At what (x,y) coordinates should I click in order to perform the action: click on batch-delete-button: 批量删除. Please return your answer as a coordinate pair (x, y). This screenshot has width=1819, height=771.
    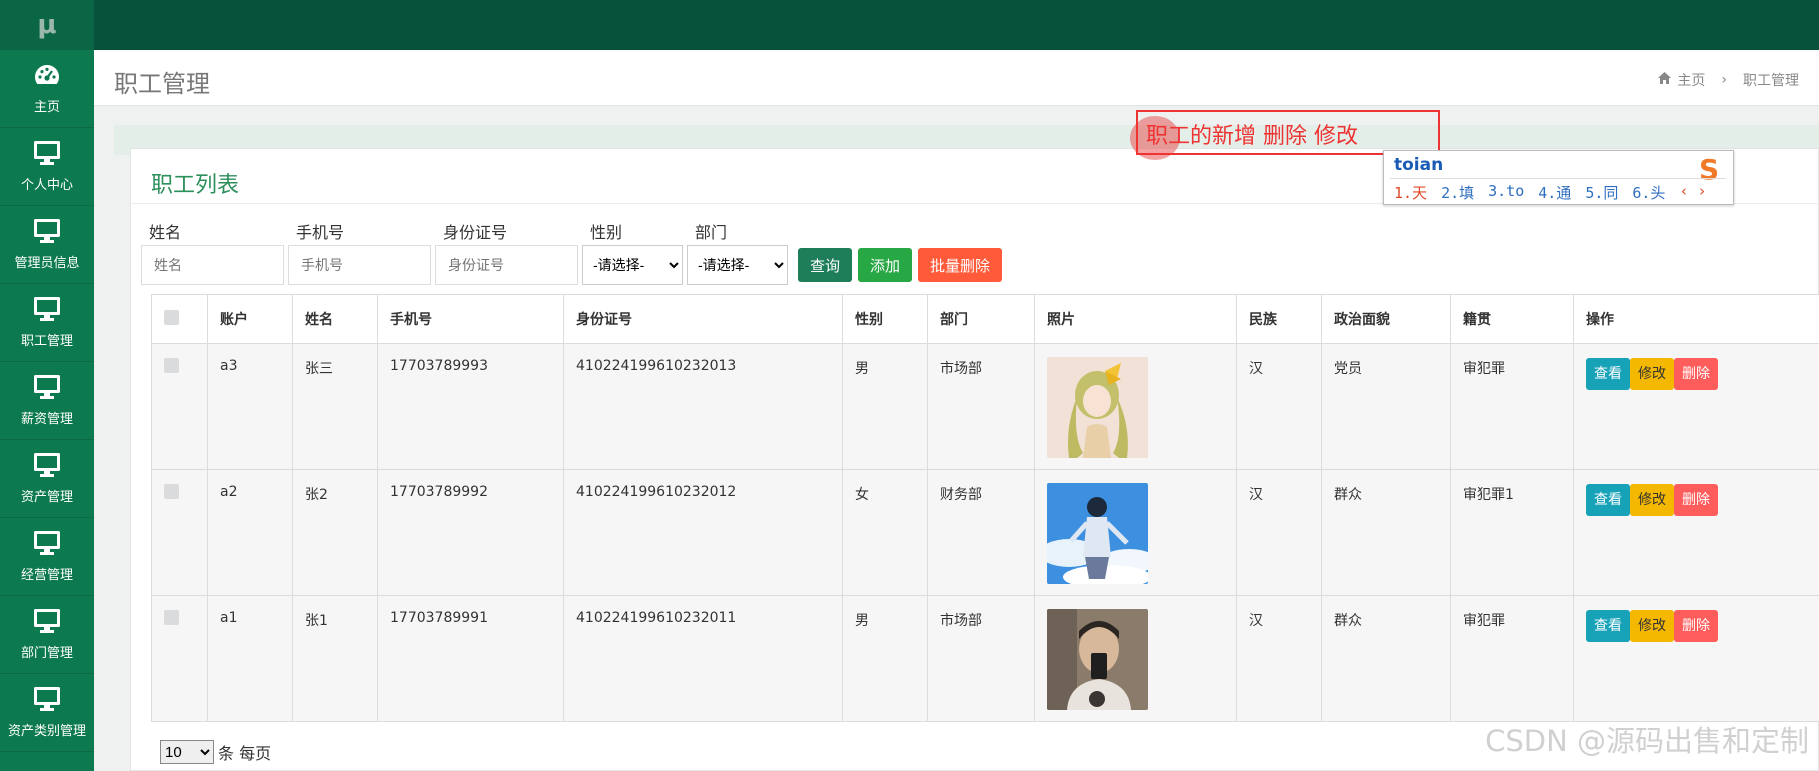
    Looking at the image, I should click on (960, 265).